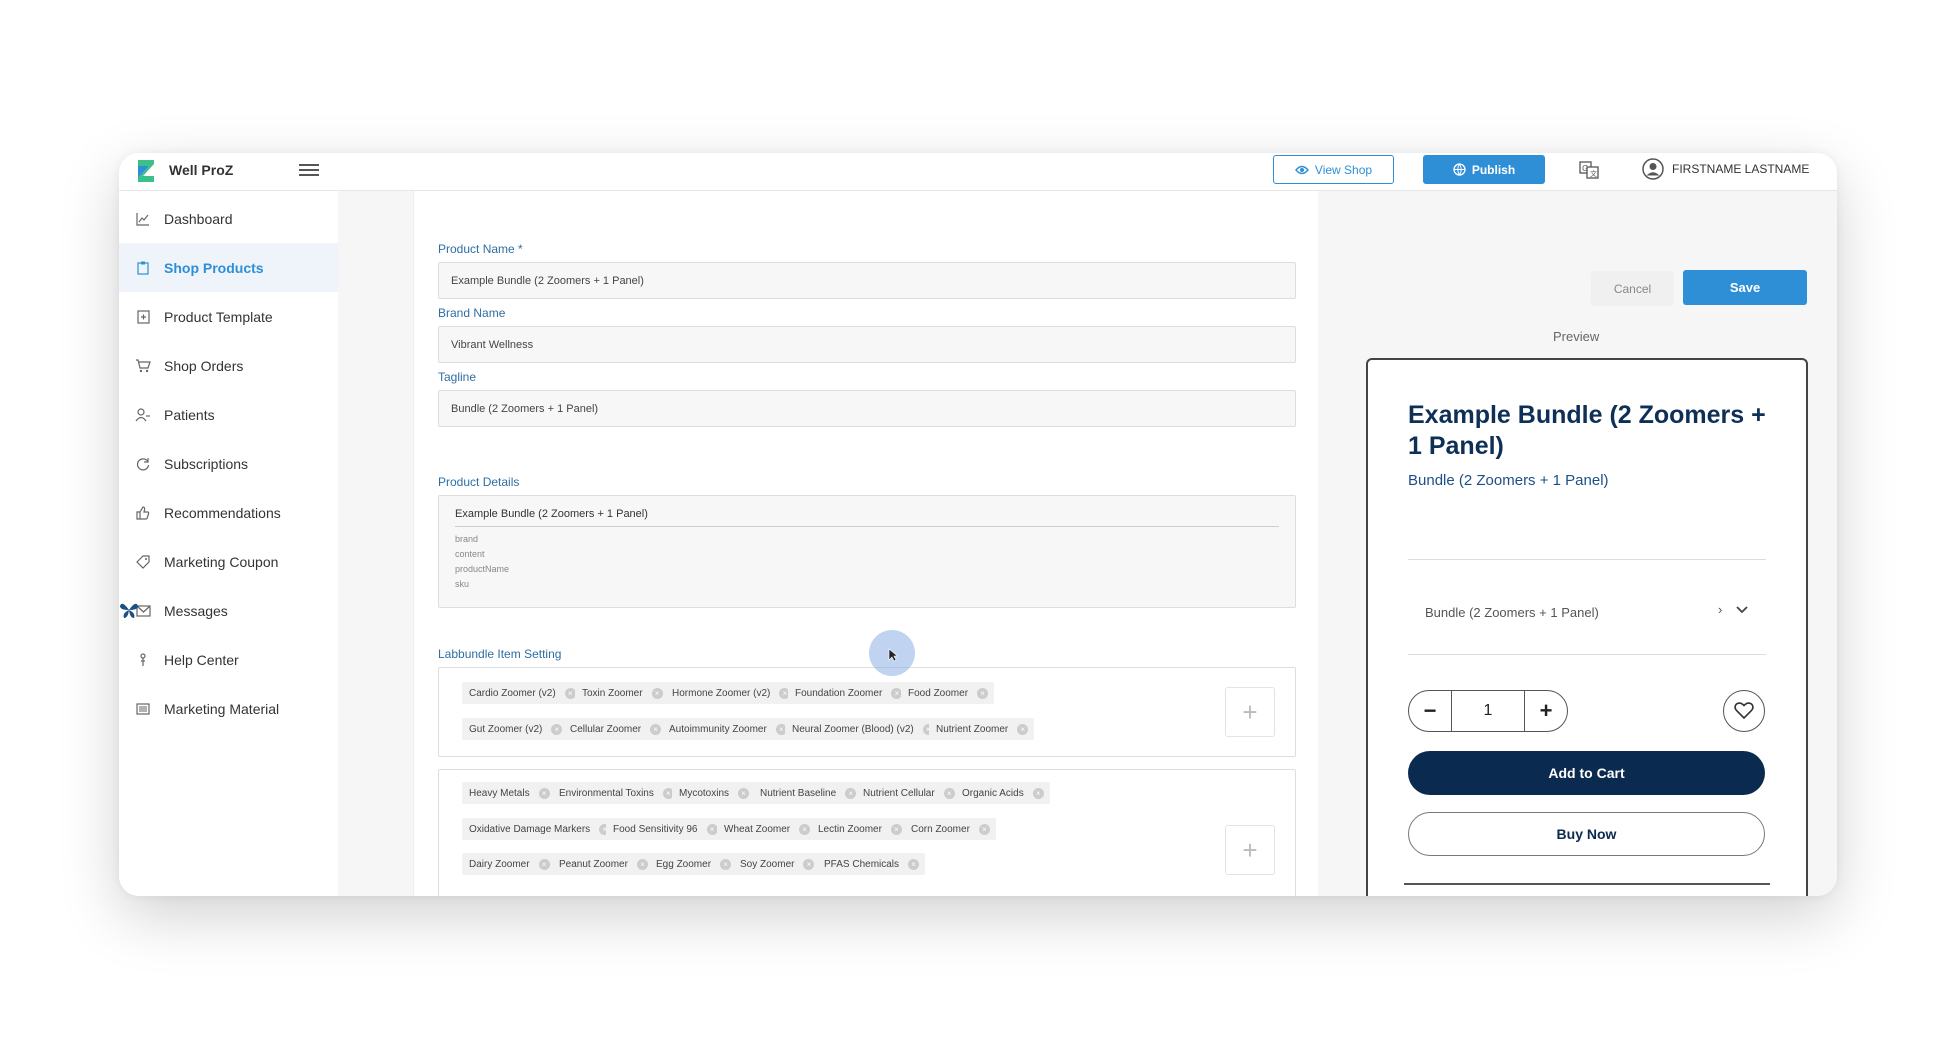 The height and width of the screenshot is (1038, 1959). Describe the element at coordinates (1587, 430) in the screenshot. I see `preview-title: Example Bundle (2 Zoomers + 1 Panel)` at that location.